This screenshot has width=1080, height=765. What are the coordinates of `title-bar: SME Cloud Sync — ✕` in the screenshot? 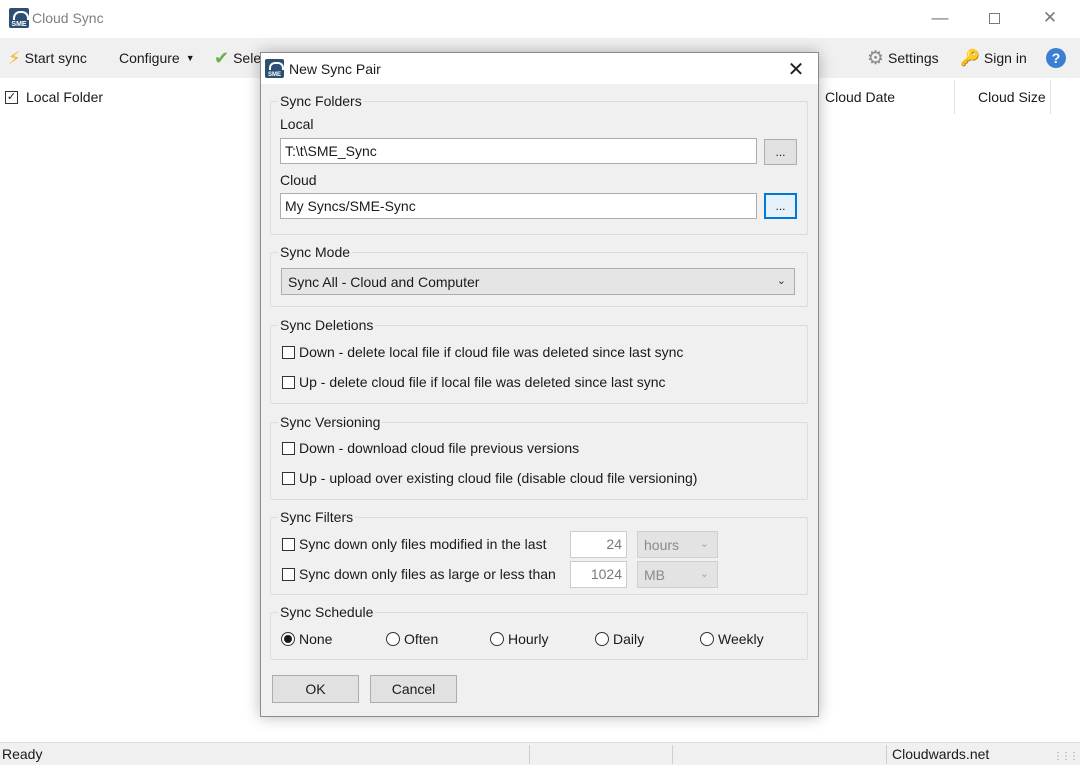 It's located at (540, 19).